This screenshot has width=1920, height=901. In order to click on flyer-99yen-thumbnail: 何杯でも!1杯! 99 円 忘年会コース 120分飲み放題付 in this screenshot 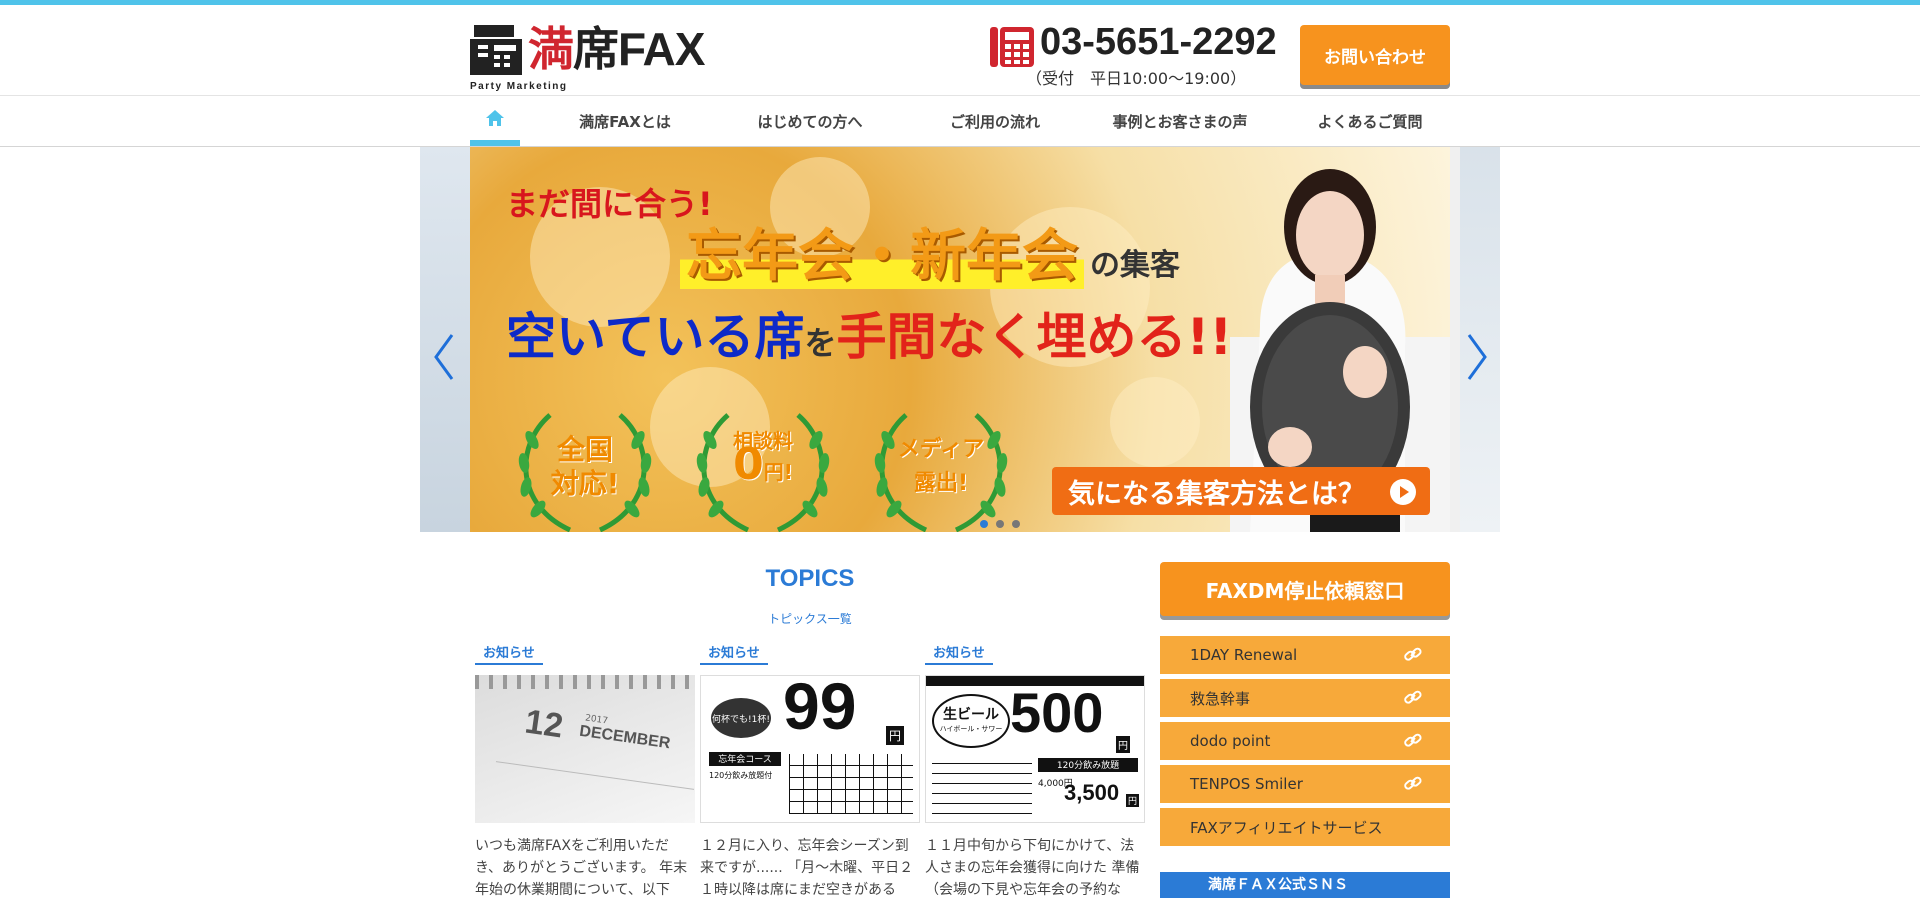, I will do `click(810, 749)`.